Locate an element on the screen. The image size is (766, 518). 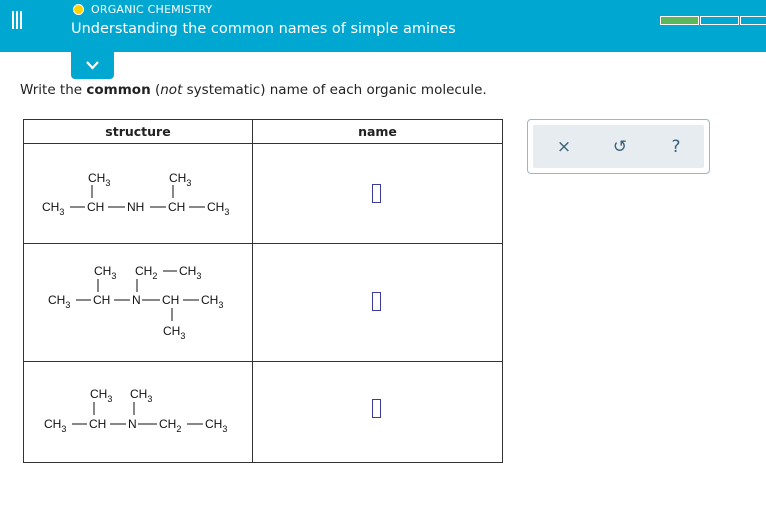
answer-tools-panel: × ↺ ? is located at coordinates (618, 146).